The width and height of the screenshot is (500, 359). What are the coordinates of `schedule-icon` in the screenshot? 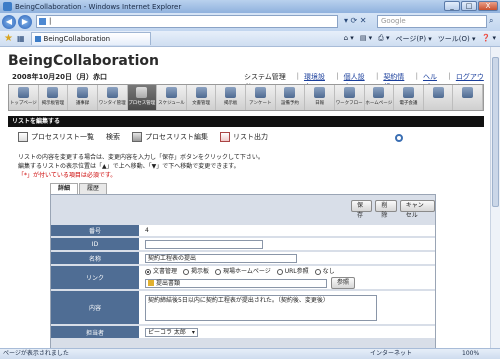 It's located at (171, 92).